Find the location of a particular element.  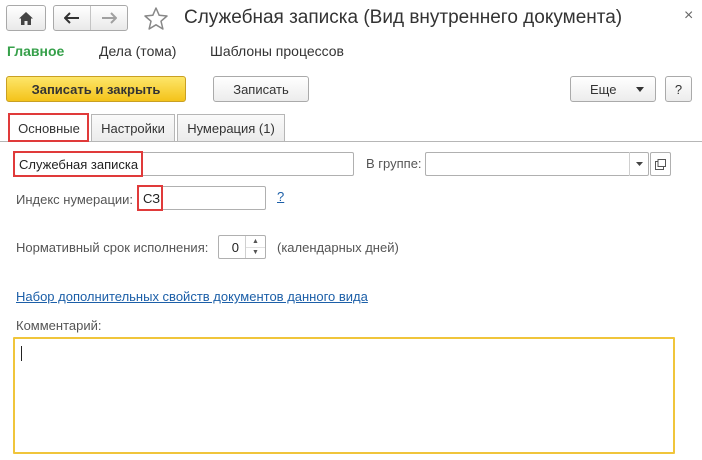

section-process-templates: Шаблоны процессов is located at coordinates (277, 51).